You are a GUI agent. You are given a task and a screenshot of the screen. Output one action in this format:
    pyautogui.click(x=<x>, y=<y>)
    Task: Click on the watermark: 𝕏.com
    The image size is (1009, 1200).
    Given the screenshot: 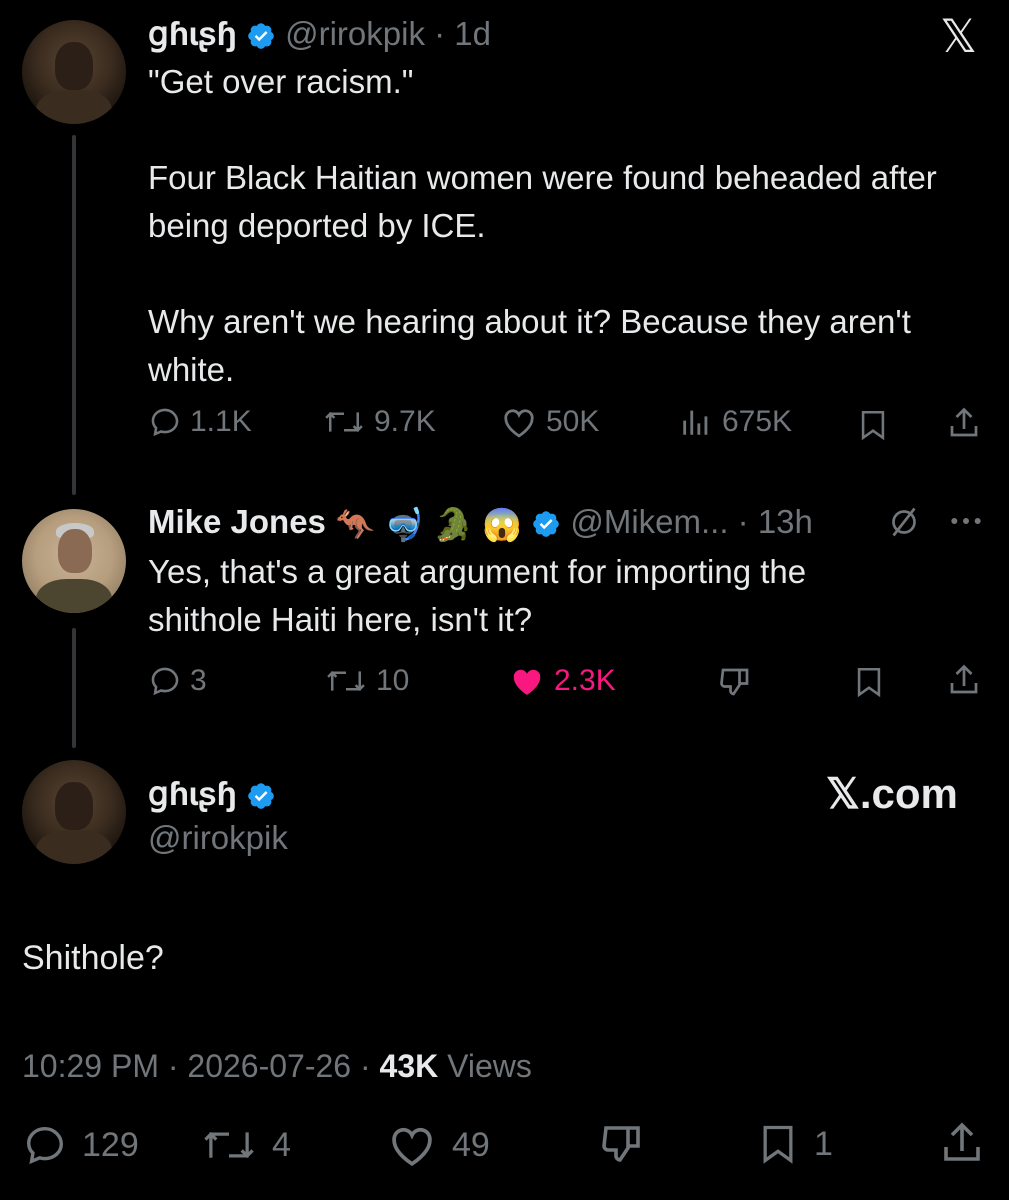 What is the action you would take?
    pyautogui.click(x=892, y=793)
    